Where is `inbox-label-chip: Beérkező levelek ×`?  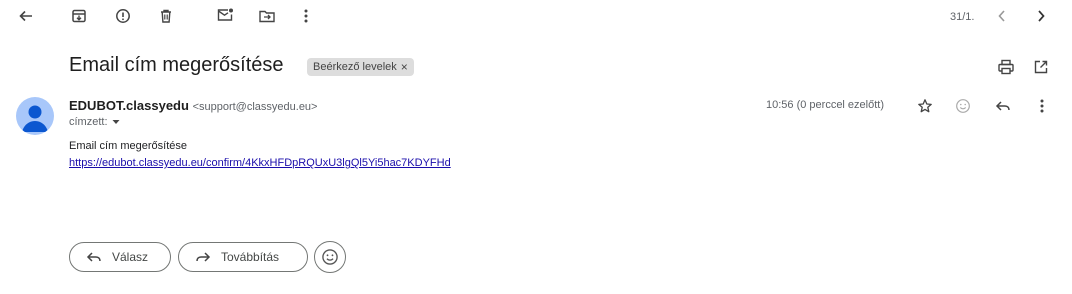 inbox-label-chip: Beérkező levelek × is located at coordinates (360, 67).